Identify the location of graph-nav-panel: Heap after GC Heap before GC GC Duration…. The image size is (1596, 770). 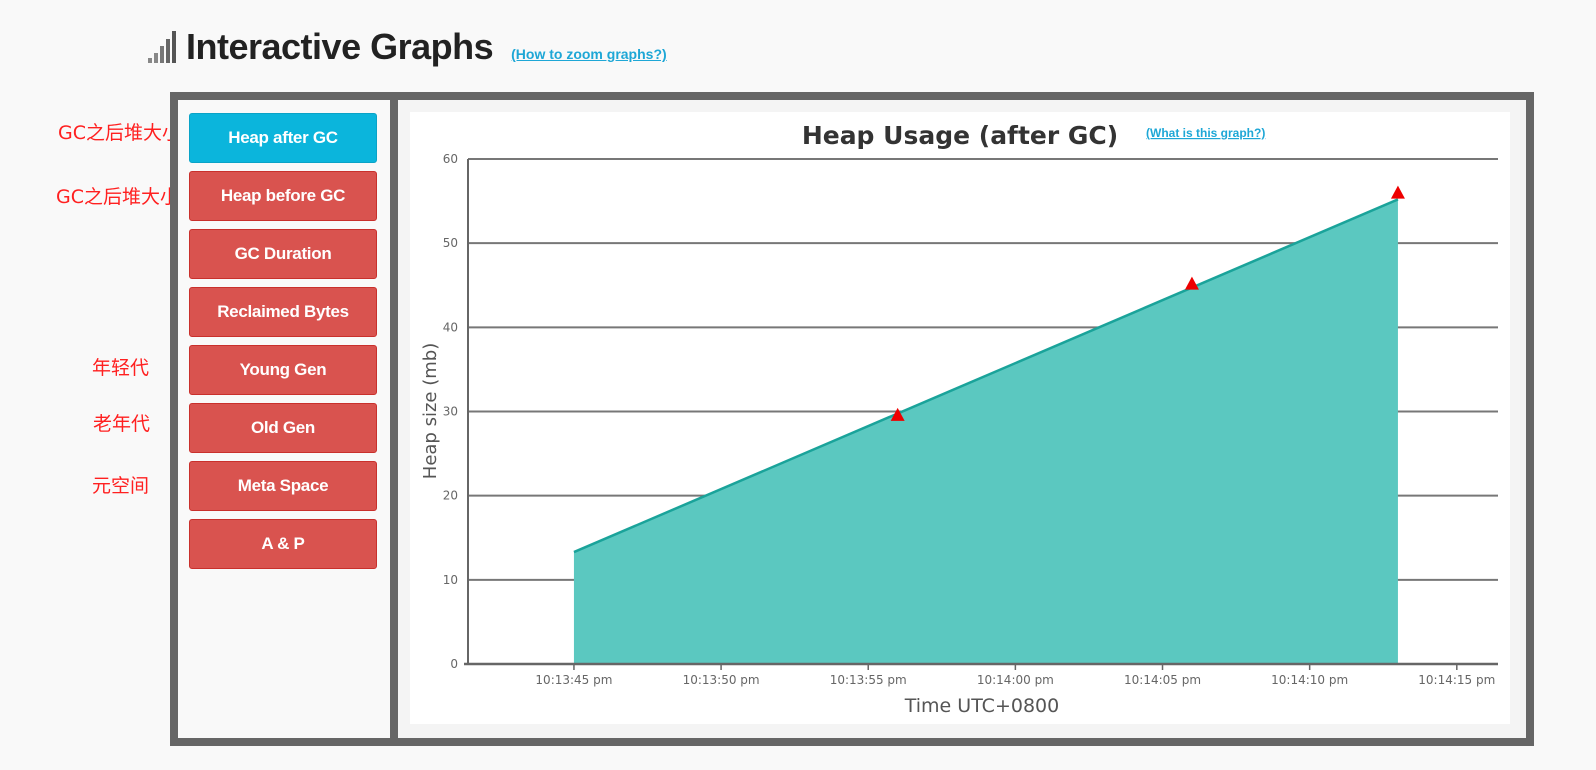
(284, 419).